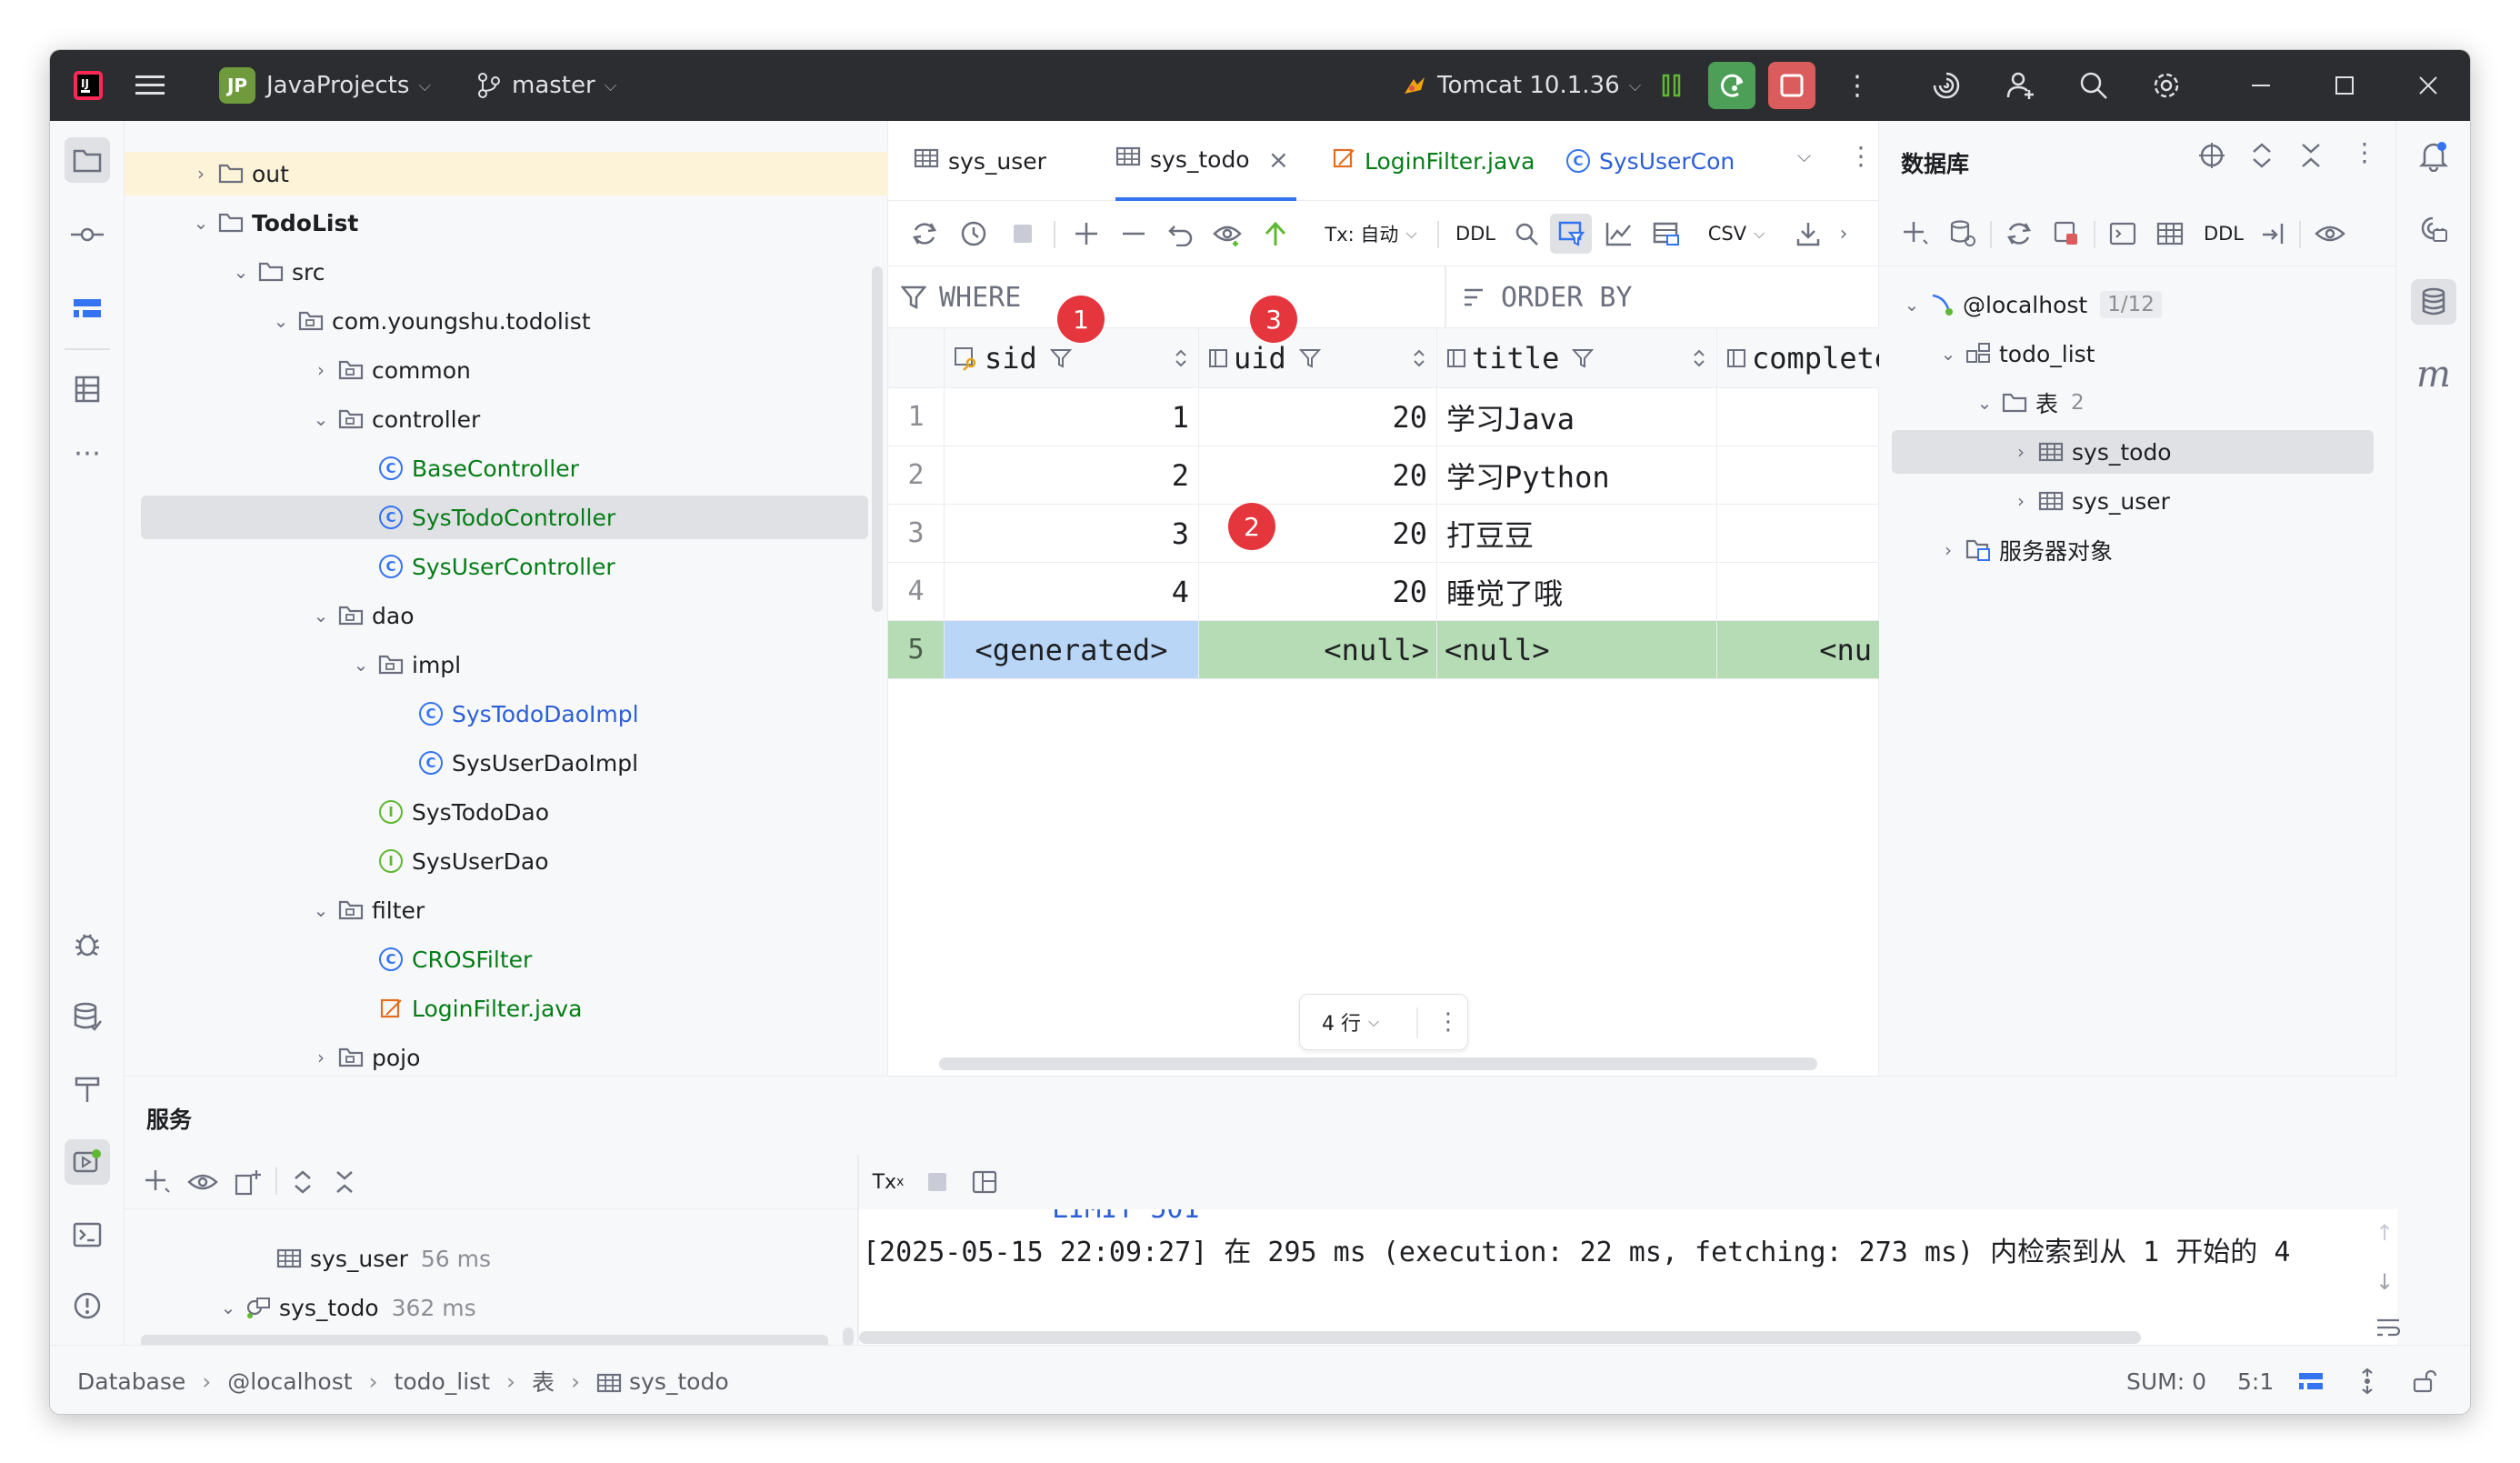 The image size is (2520, 1463). I want to click on grid-cell-sid: 2, so click(1072, 475).